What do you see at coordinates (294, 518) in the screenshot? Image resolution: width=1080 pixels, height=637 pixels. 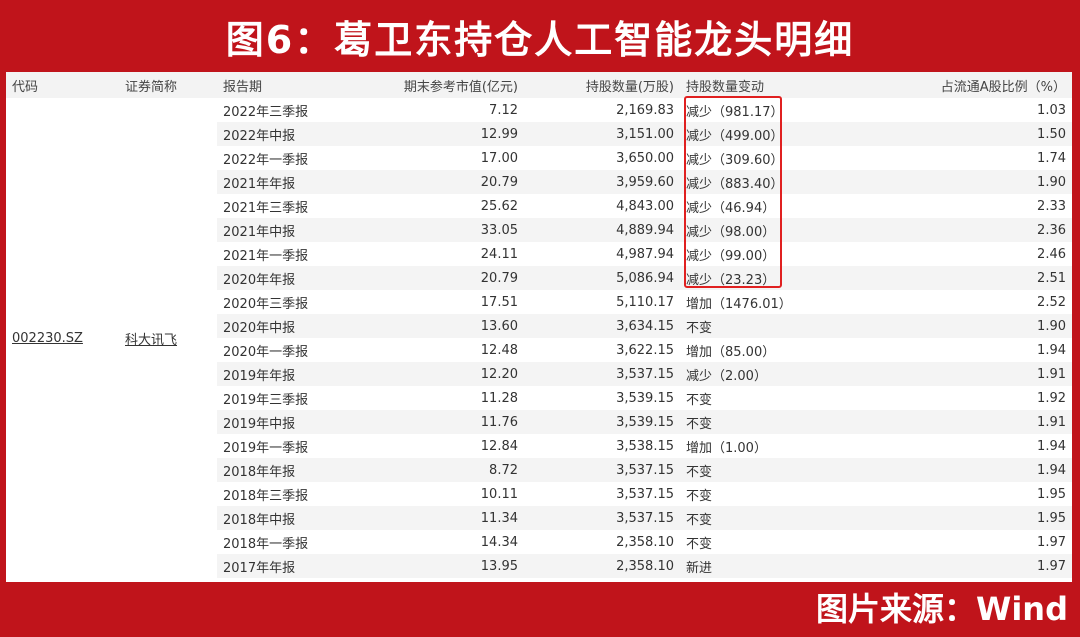 I see `report-period-cell: 2018年中报` at bounding box center [294, 518].